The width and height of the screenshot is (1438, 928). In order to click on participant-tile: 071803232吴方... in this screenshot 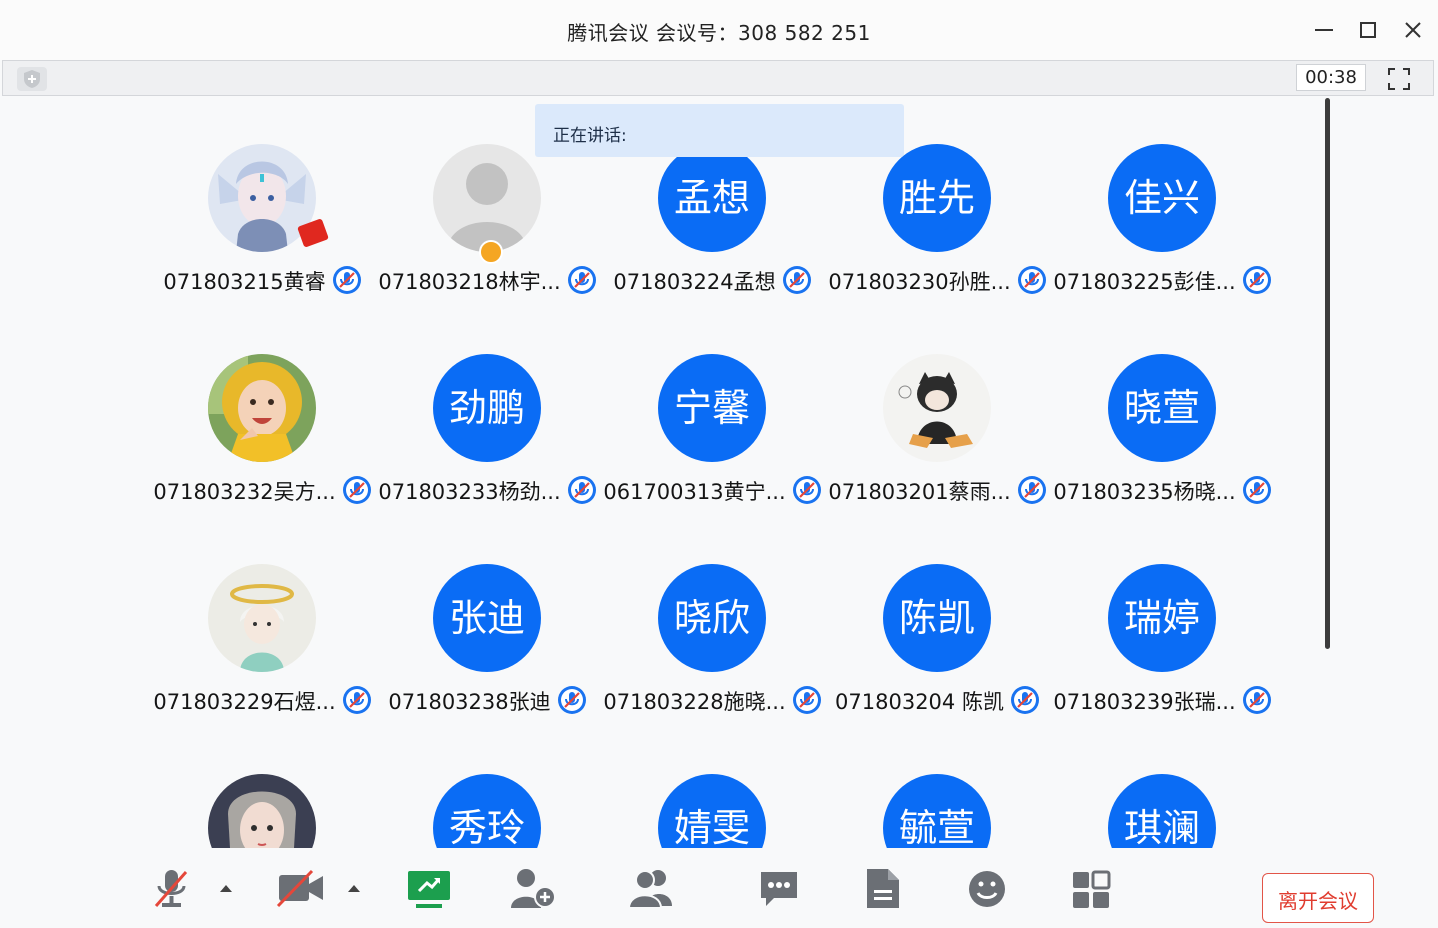, I will do `click(262, 449)`.